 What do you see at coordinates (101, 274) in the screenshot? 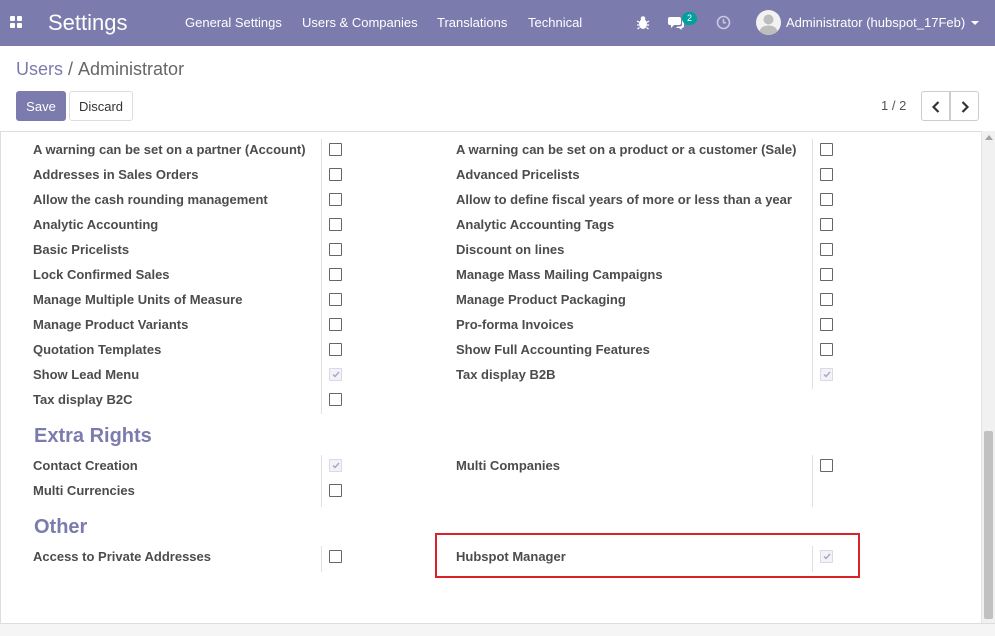
I see `field-label: Lock Confirmed Sales` at bounding box center [101, 274].